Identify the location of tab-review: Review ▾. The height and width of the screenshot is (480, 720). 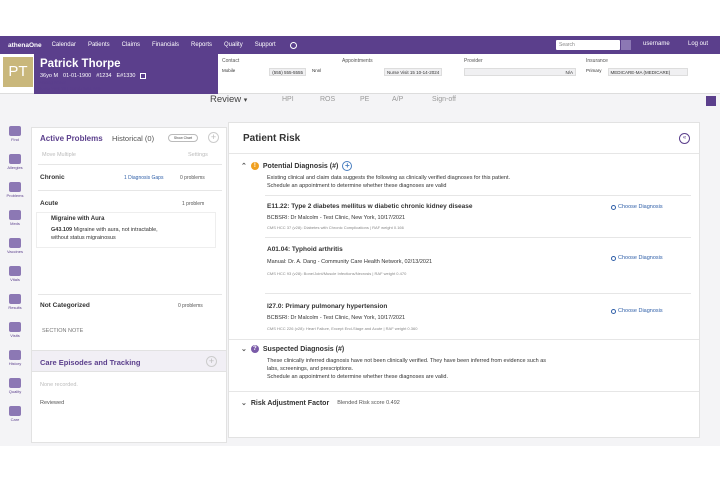
(228, 99).